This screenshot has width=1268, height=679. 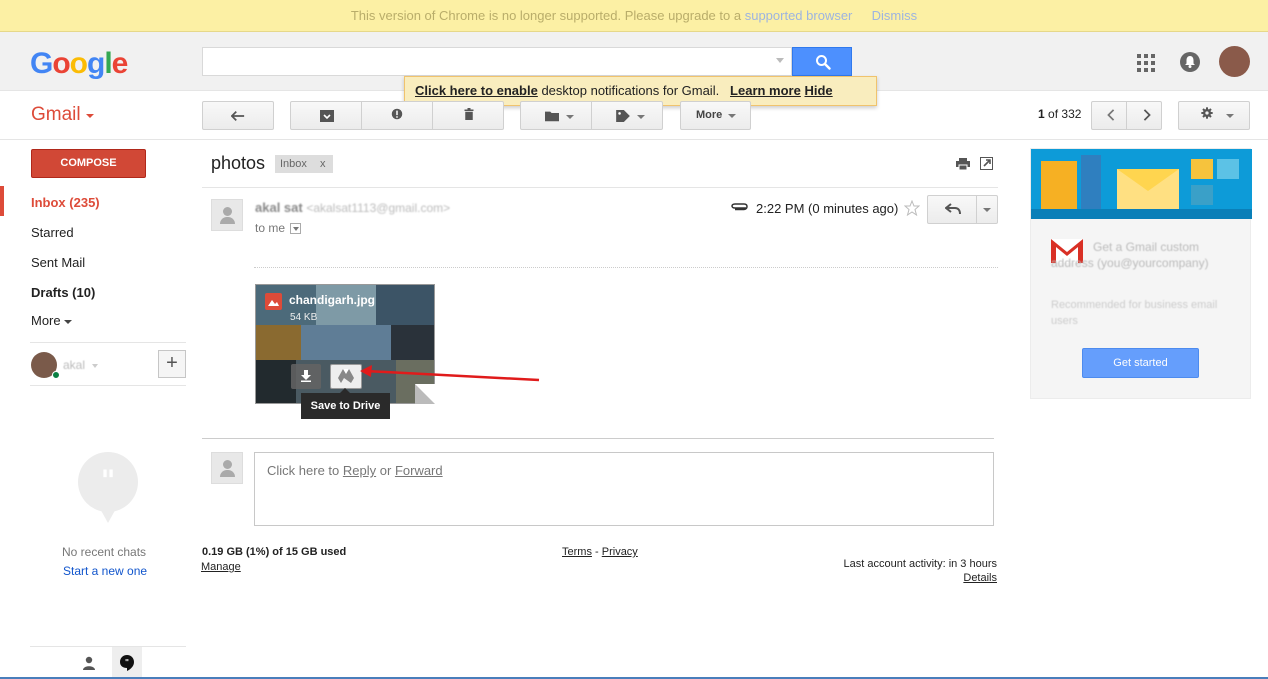 I want to click on privacy-link: Privacy, so click(x=620, y=552).